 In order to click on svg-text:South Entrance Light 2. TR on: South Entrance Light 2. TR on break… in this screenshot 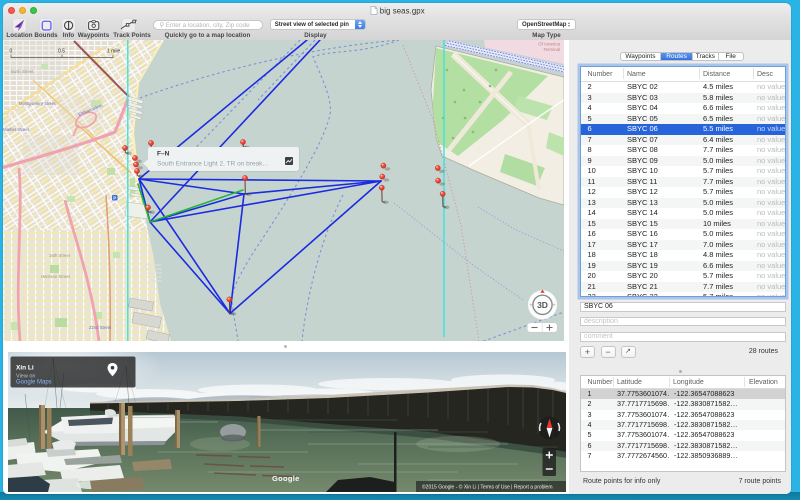, I will do `click(213, 164)`.